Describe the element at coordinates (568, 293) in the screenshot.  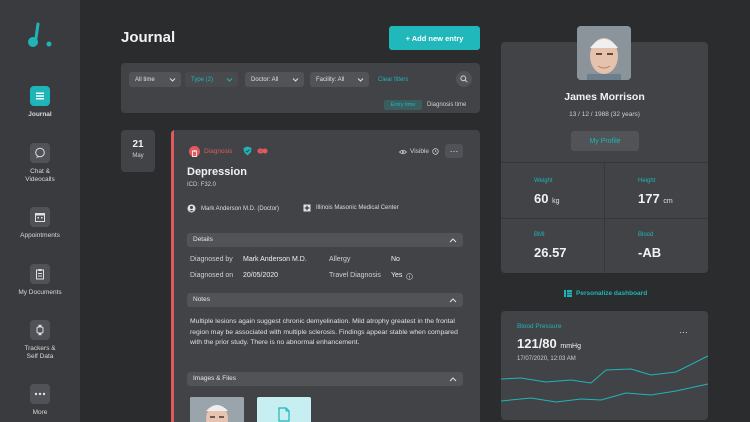
I see `dashboard-icon` at that location.